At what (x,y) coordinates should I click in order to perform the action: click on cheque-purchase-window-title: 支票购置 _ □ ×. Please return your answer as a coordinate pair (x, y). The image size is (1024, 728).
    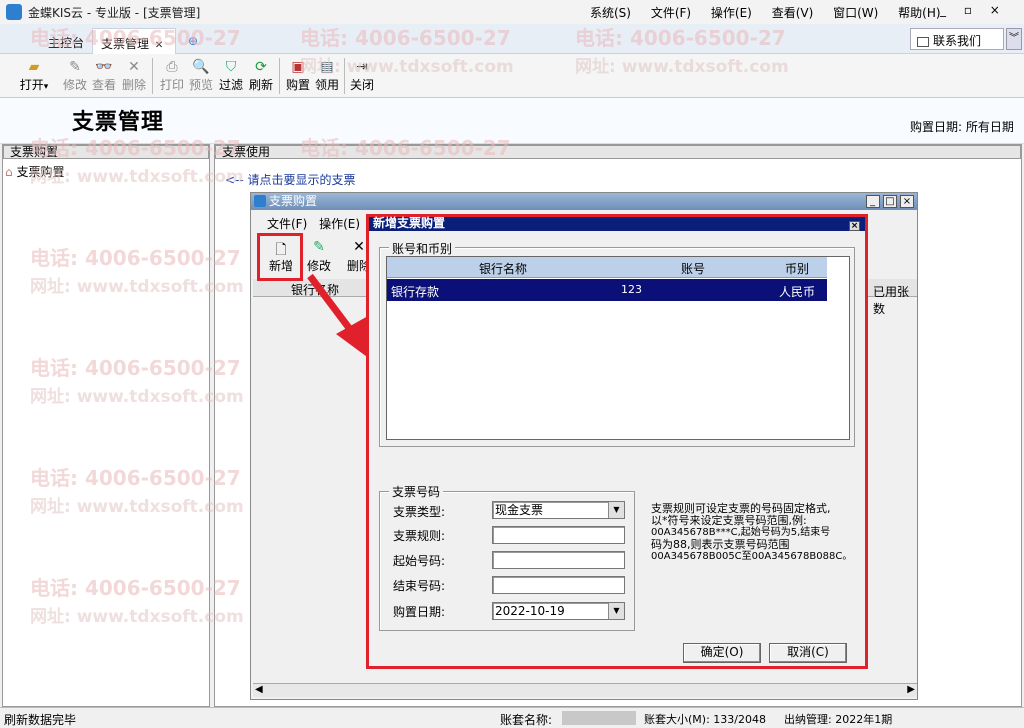
    Looking at the image, I should click on (584, 201).